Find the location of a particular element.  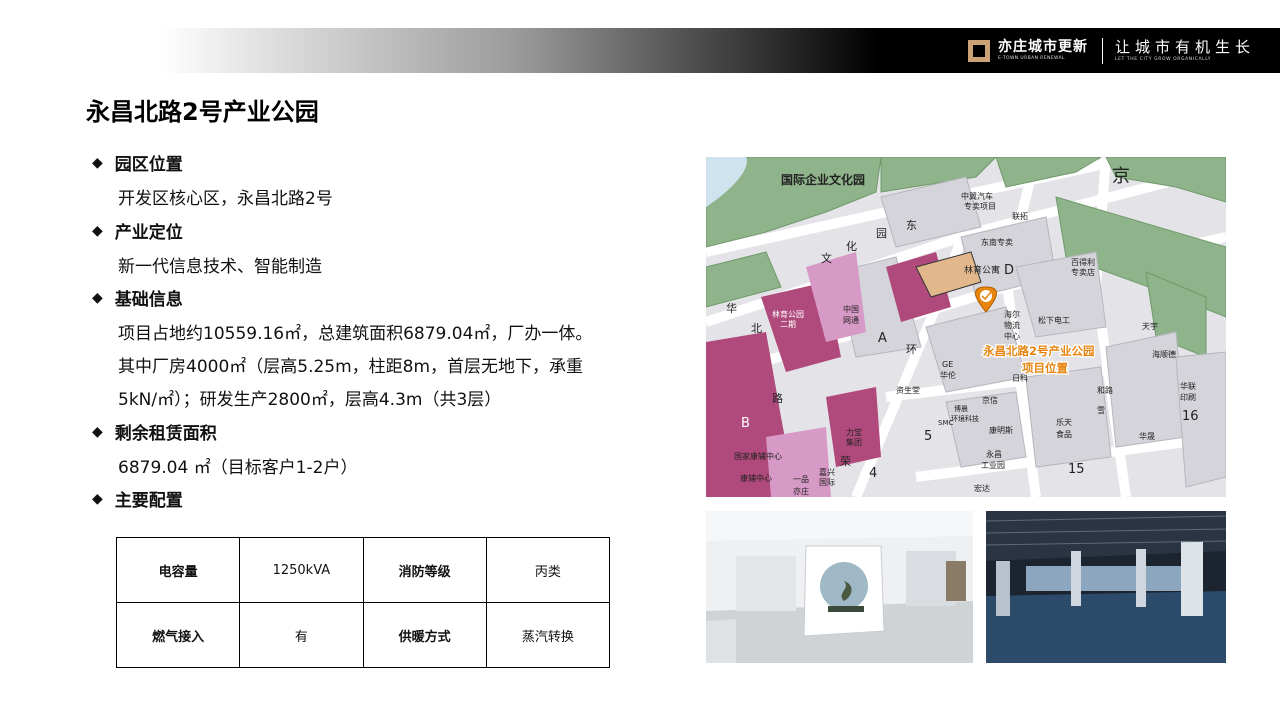

map-label-linyu: 林育公寓 is located at coordinates (982, 270).